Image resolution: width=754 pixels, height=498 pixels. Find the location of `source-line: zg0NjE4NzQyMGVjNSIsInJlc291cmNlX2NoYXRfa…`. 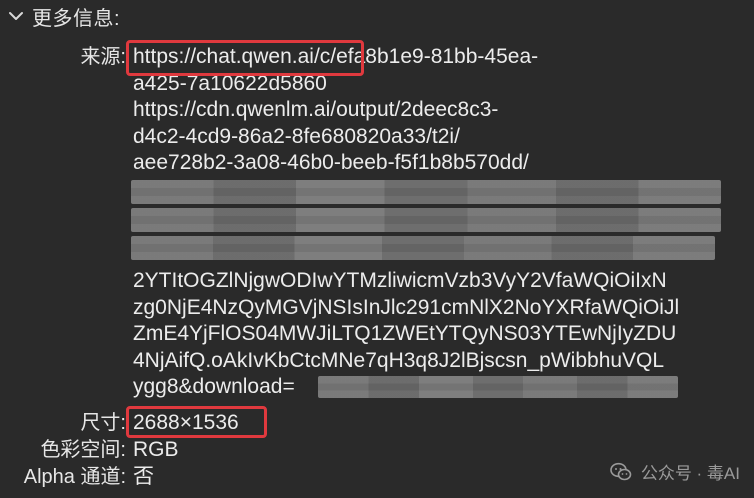

source-line: zg0NjE4NzQyMGVjNSIsInJlc291cmNlX2NoYXRfa… is located at coordinates (406, 308).